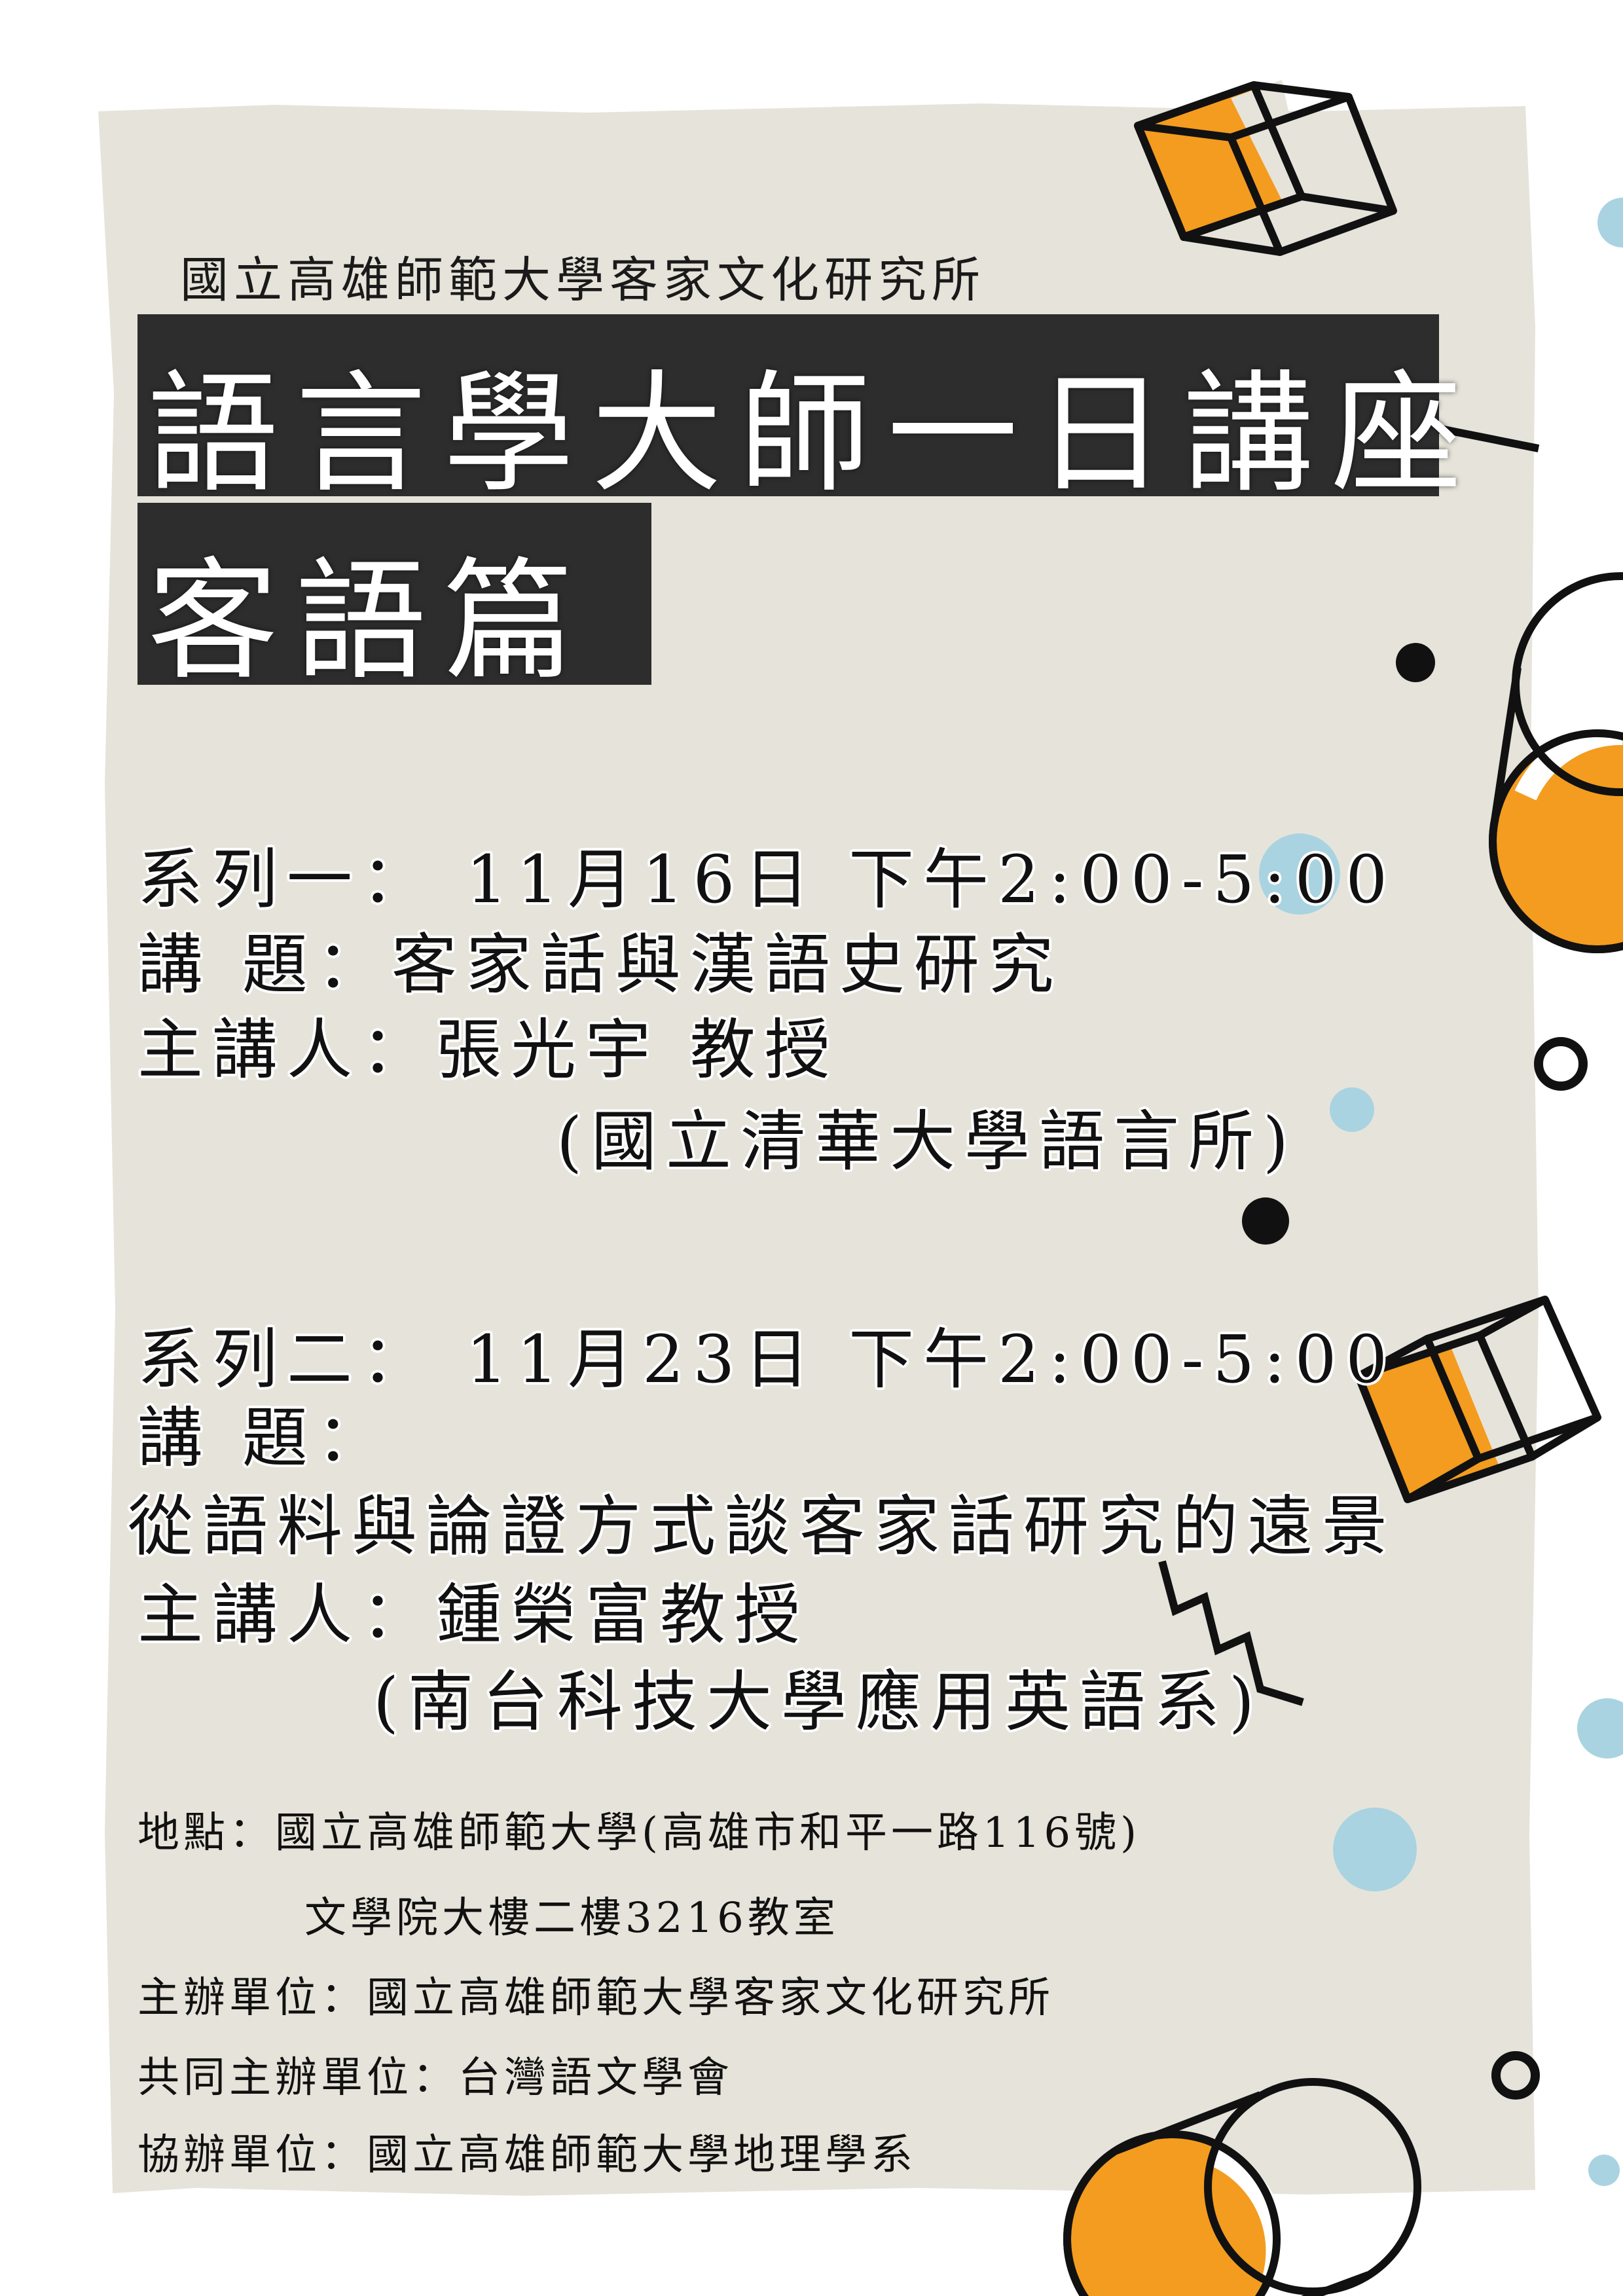  Describe the element at coordinates (600, 964) in the screenshot. I see `series1-topic: 講 題：客家話與漢語史研究` at that location.